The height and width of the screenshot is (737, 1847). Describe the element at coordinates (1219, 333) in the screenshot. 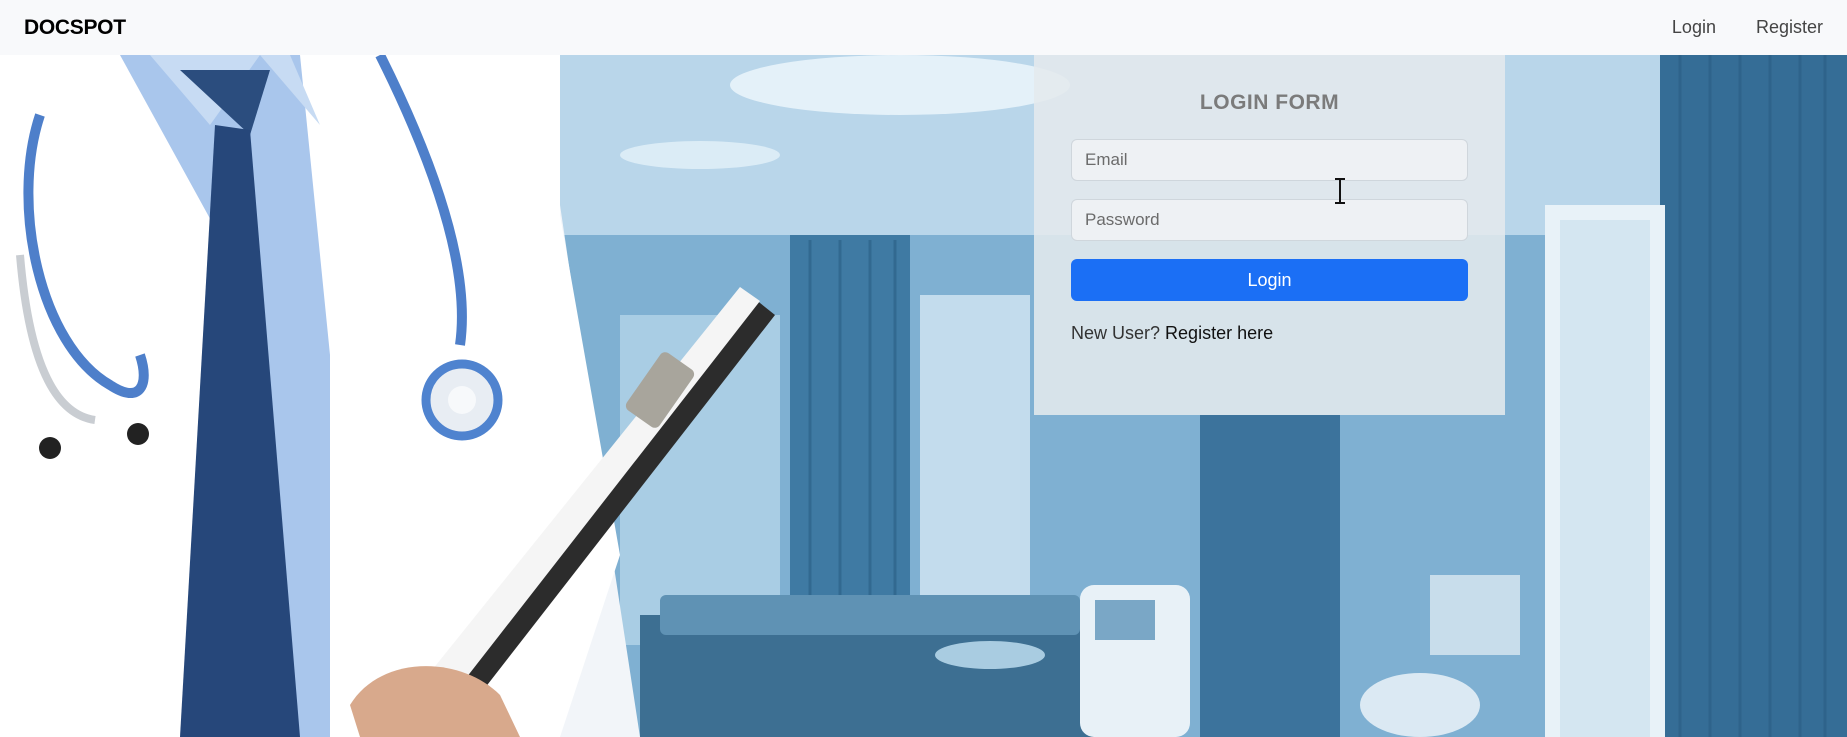

I see `register-here-link: Register here` at that location.